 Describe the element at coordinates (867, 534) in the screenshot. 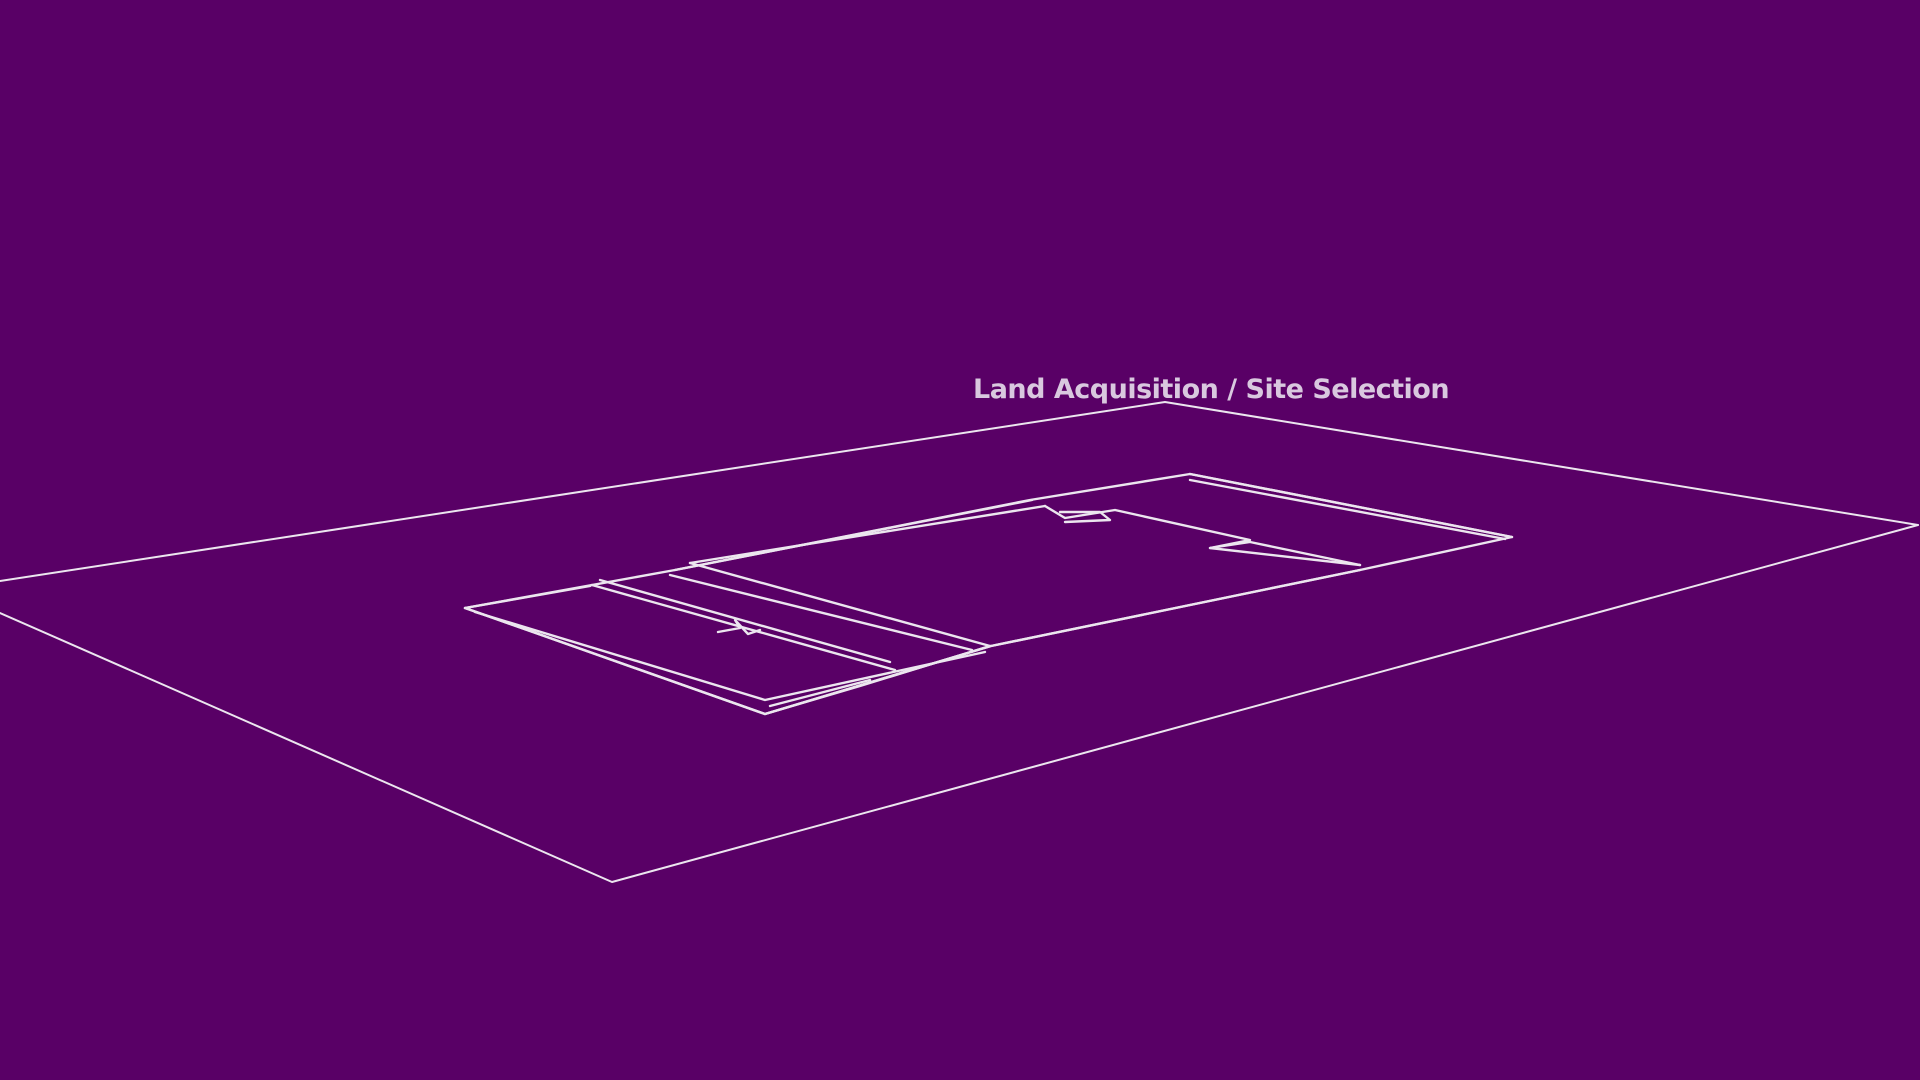

I see `footprint-back-wall-inner` at that location.